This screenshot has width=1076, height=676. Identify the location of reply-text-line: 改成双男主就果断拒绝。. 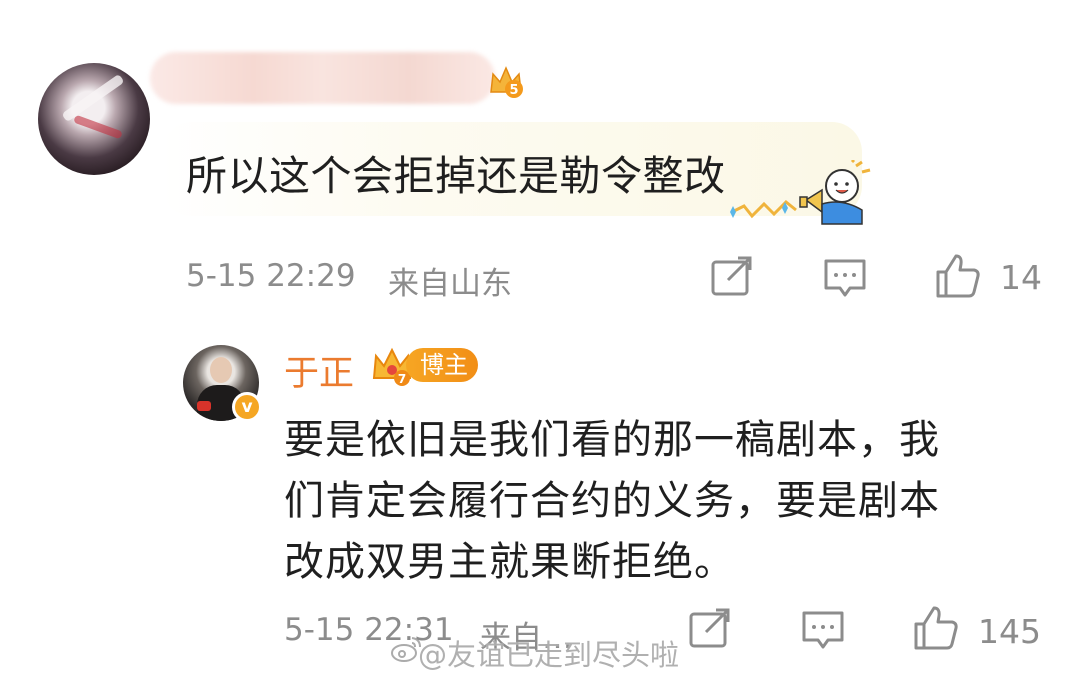
(509, 562).